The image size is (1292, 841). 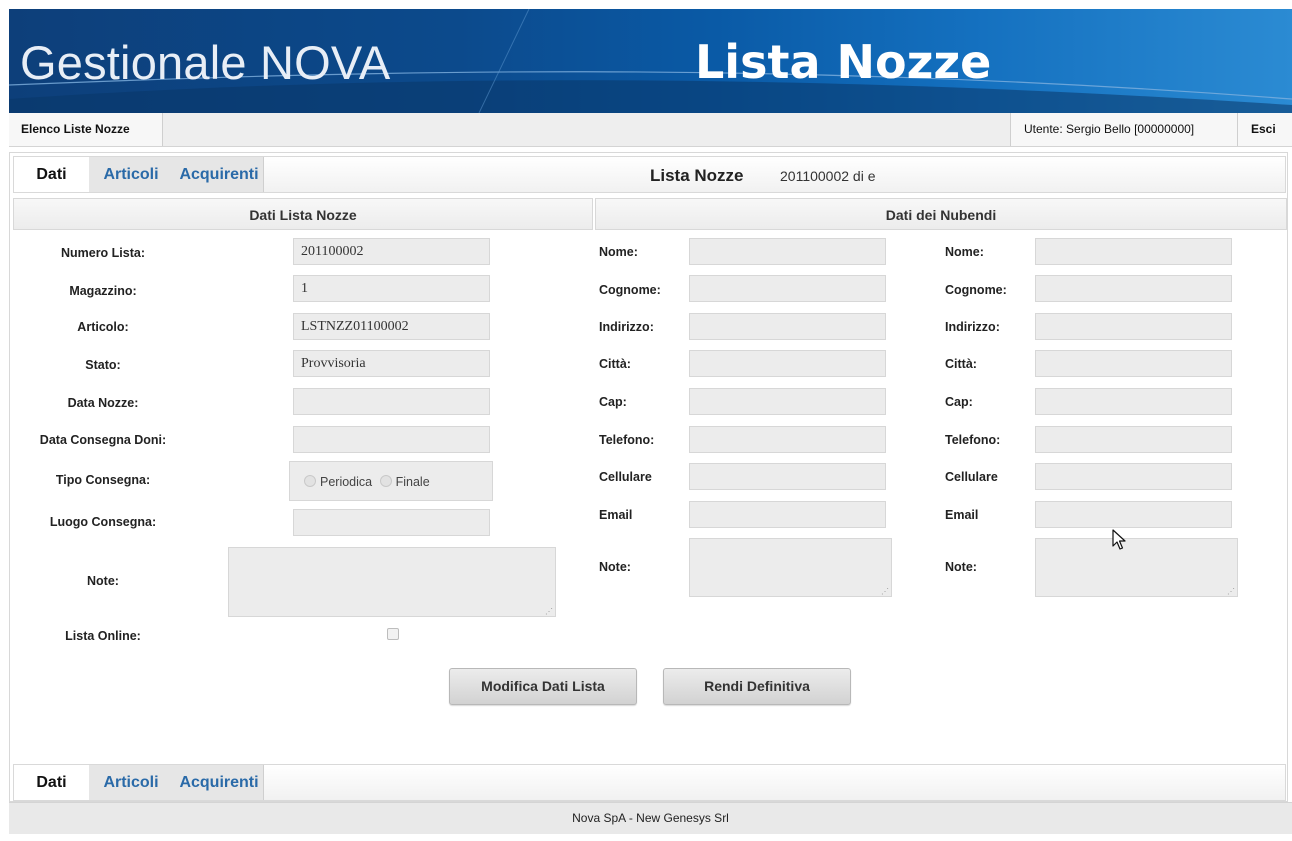 I want to click on nubendo2-nome-label: Nome:, so click(x=964, y=252).